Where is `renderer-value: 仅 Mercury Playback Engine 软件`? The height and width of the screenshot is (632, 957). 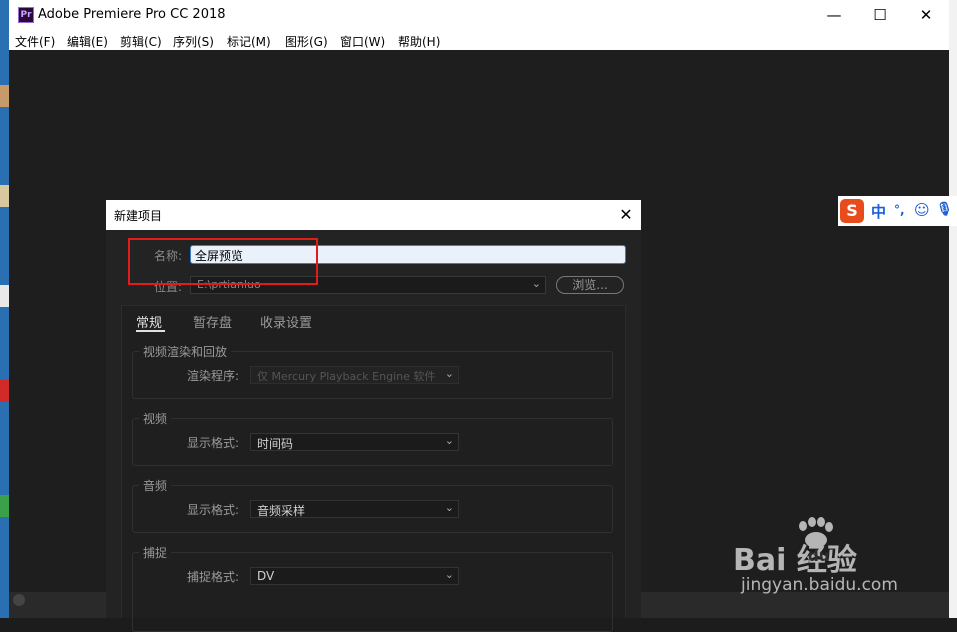
renderer-value: 仅 Mercury Playback Engine 软件 is located at coordinates (346, 376).